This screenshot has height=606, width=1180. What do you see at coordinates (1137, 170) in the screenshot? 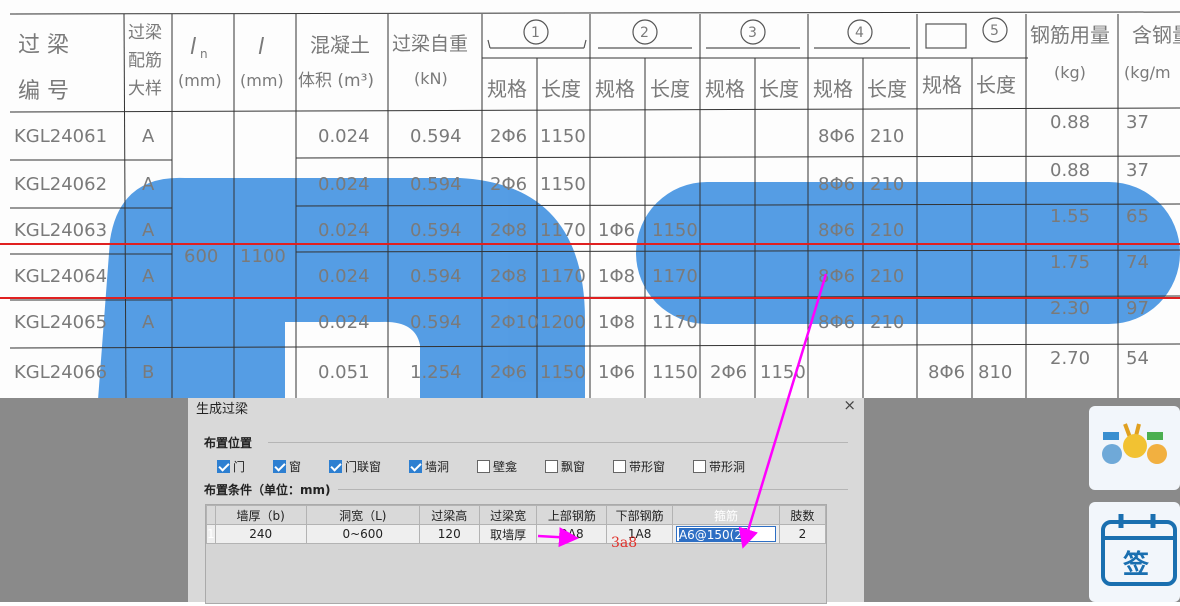
I see `table-cell-ratio: 37` at bounding box center [1137, 170].